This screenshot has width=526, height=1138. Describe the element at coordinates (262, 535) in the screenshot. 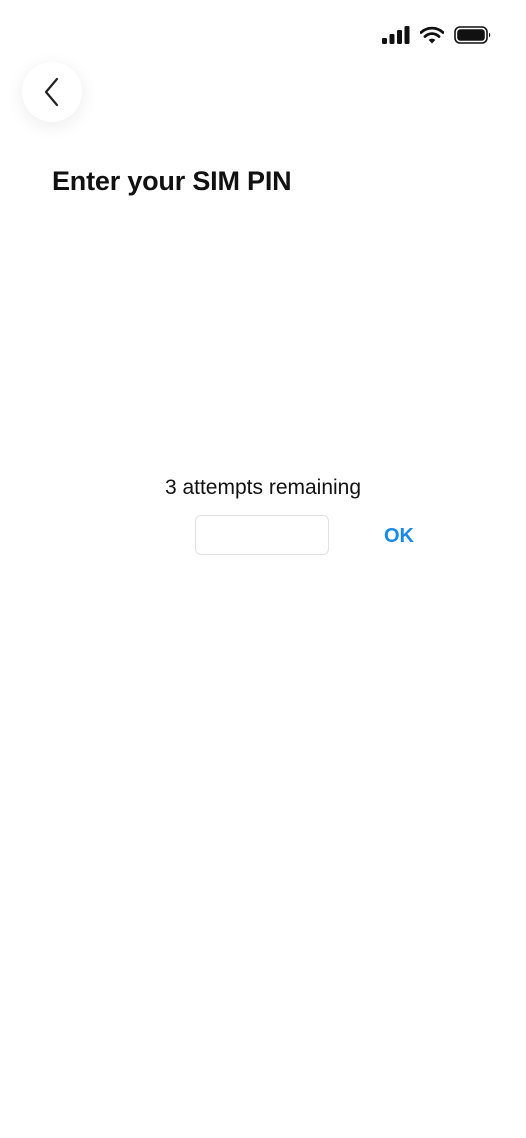

I see `sim-pin-input` at that location.